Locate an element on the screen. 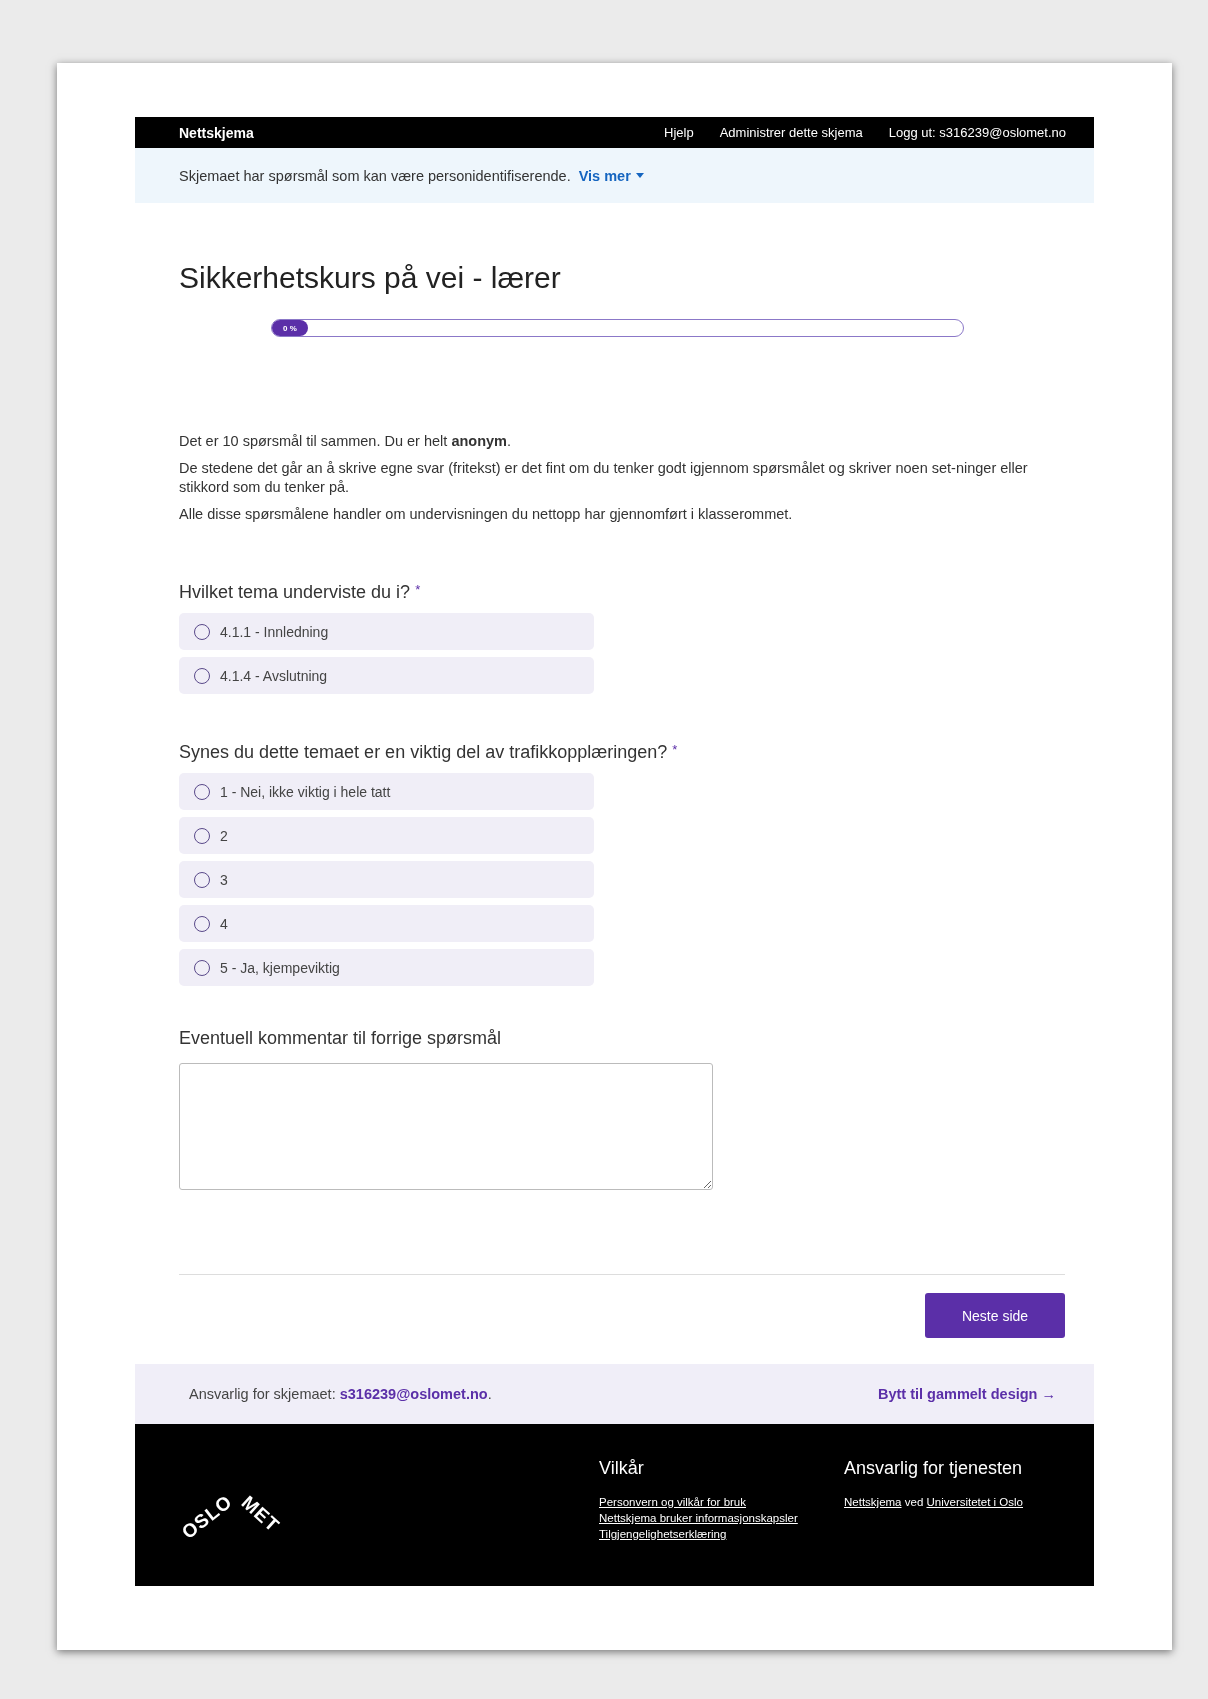 The width and height of the screenshot is (1208, 1699). footer-link: Nettskjema bruker informasjonskapsler is located at coordinates (698, 1518).